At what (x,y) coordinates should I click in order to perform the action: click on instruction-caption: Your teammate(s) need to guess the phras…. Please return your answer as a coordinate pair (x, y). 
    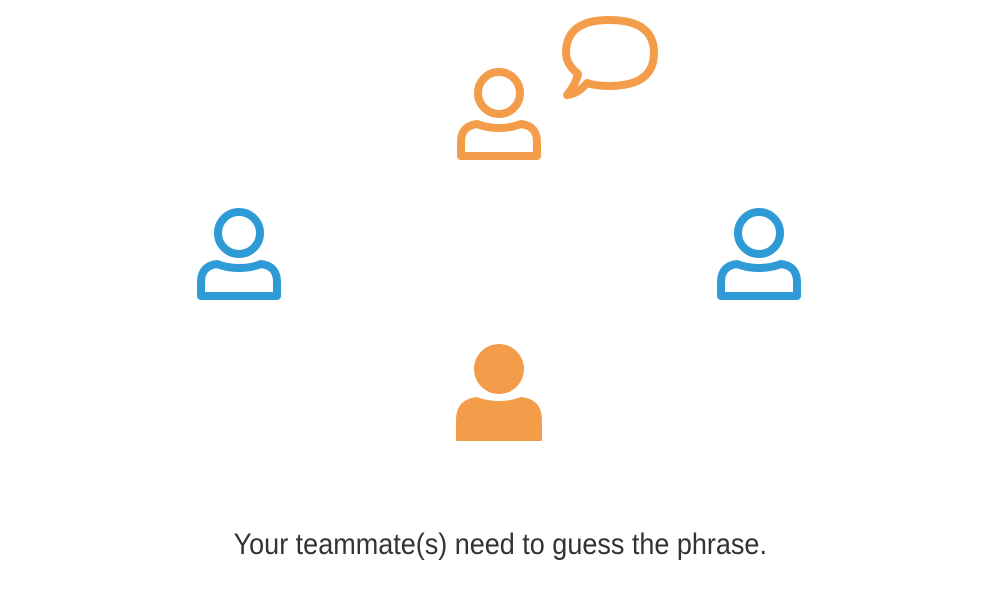
    Looking at the image, I should click on (500, 545).